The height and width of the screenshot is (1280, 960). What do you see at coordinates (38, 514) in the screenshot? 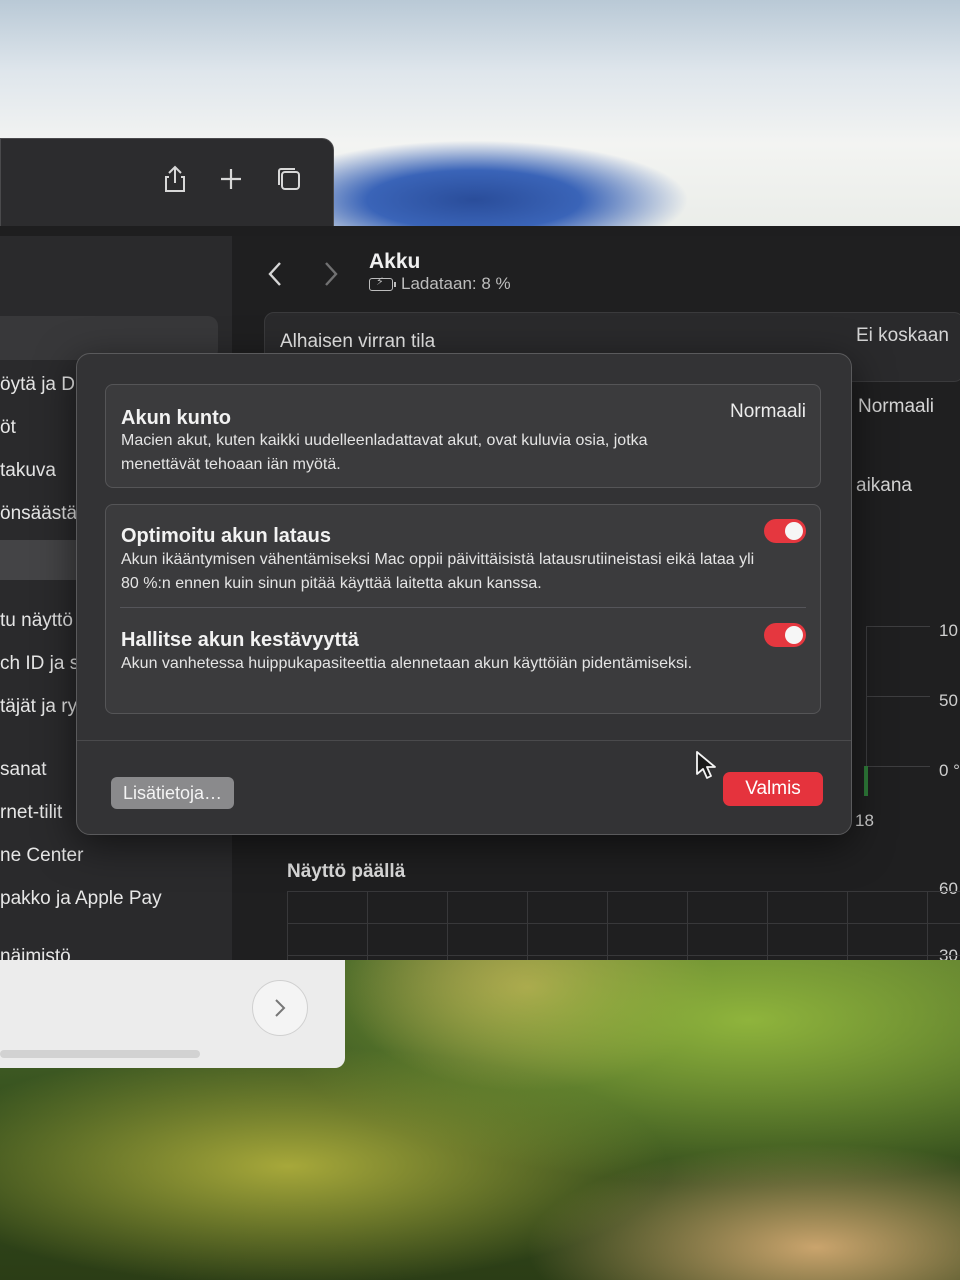
I see `sidebar-item: önsäästä` at bounding box center [38, 514].